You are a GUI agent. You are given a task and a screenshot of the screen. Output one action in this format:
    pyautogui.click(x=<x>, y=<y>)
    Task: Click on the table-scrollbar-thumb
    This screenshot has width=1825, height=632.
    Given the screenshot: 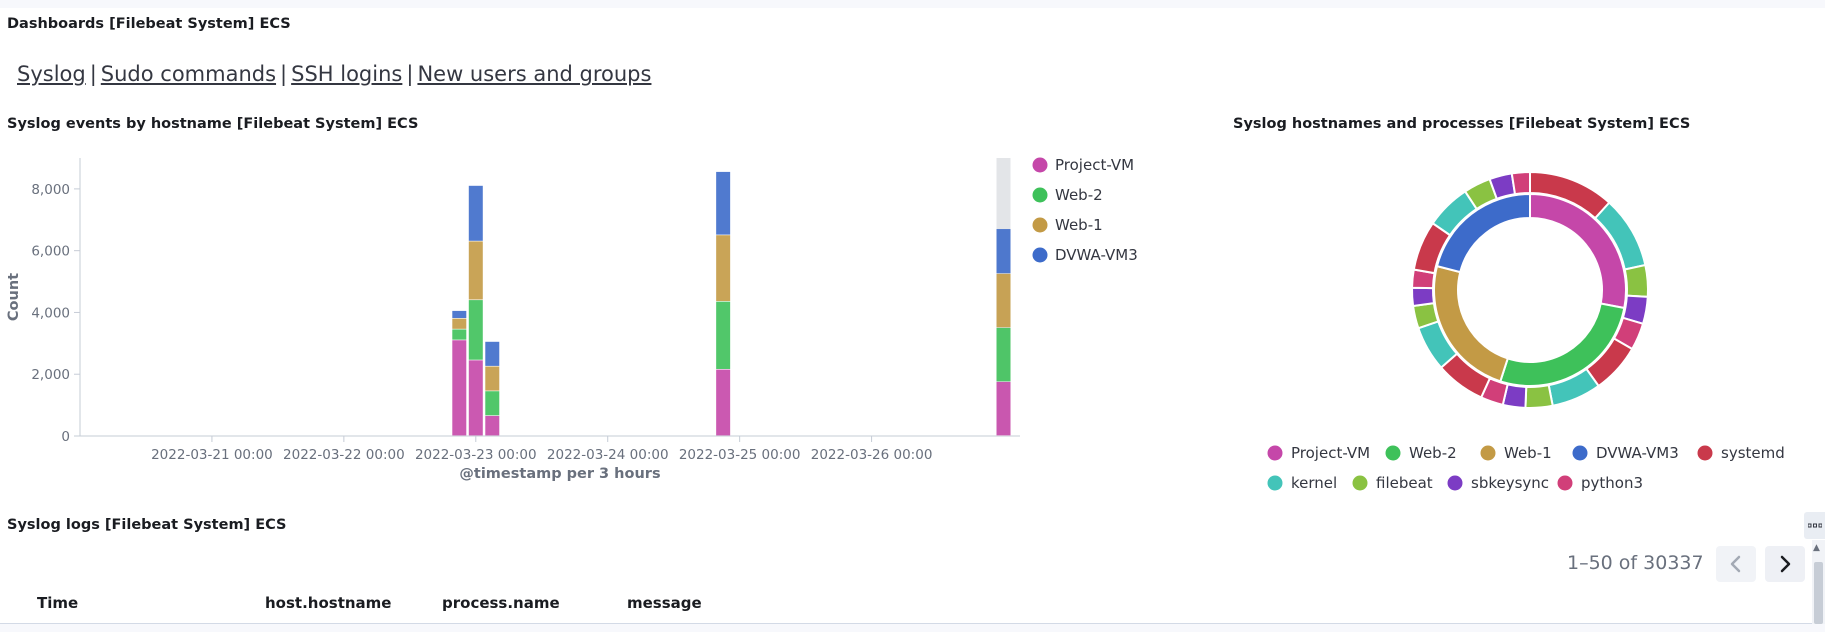 What is the action you would take?
    pyautogui.click(x=1818, y=593)
    